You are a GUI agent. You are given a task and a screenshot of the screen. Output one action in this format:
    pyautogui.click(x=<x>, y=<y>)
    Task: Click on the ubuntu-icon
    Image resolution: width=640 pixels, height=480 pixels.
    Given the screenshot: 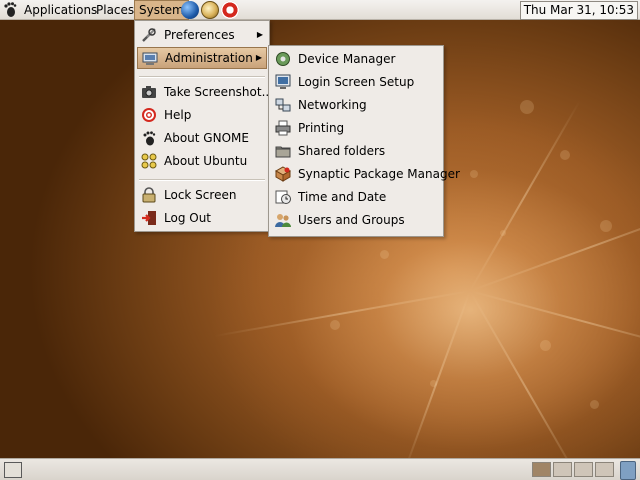 What is the action you would take?
    pyautogui.click(x=149, y=161)
    